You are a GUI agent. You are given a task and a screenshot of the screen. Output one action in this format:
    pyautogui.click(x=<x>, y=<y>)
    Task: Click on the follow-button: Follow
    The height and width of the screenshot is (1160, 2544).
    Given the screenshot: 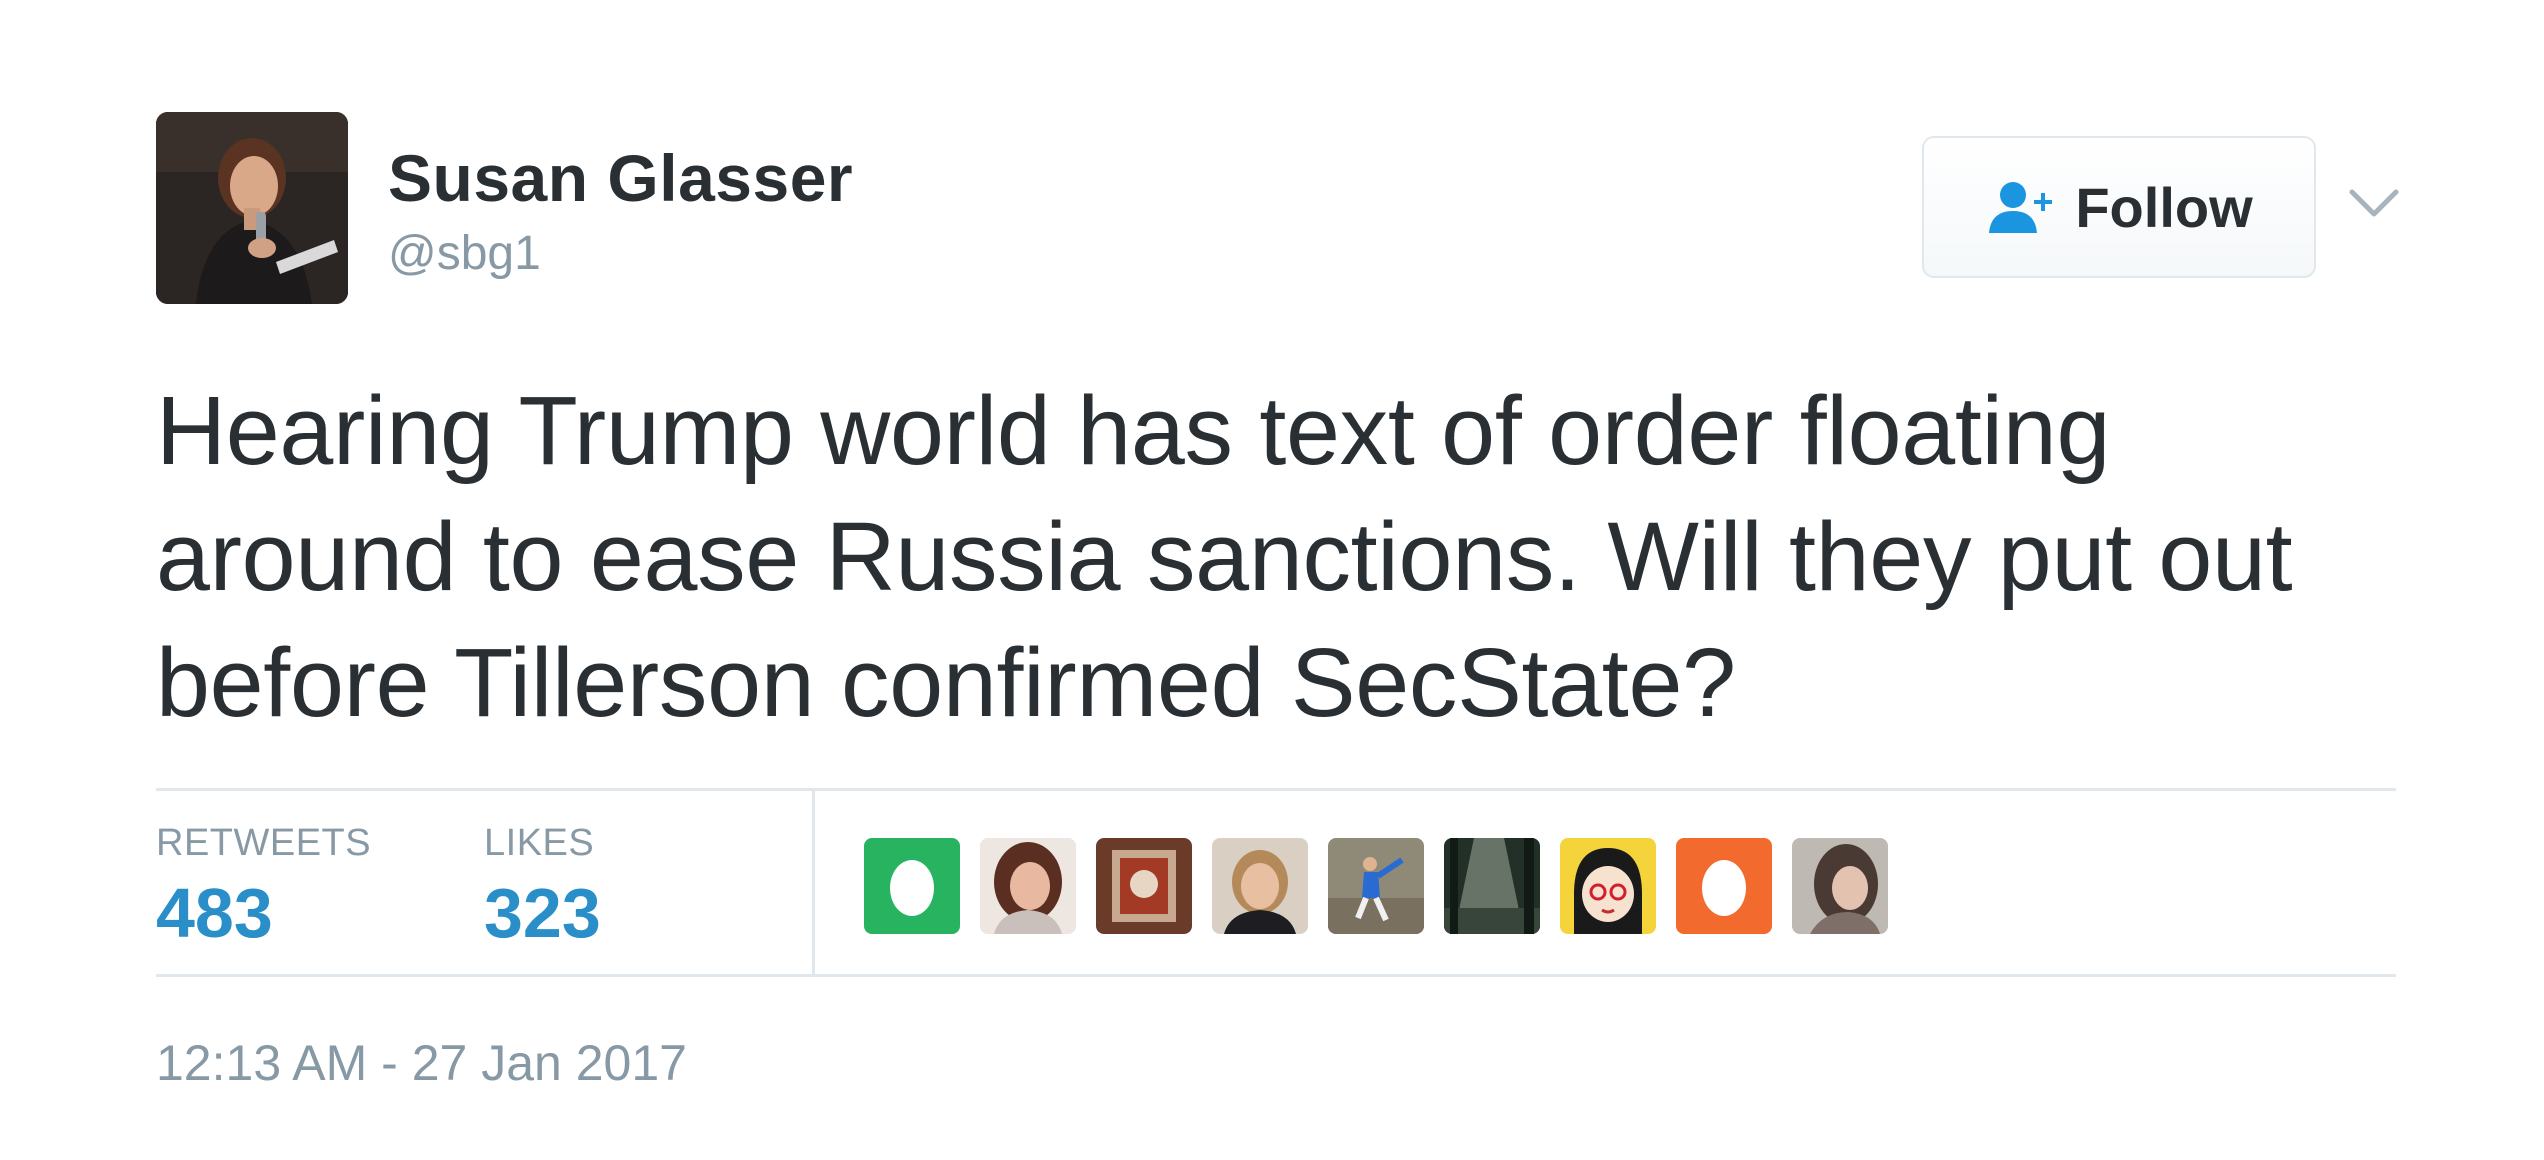 What is the action you would take?
    pyautogui.click(x=2119, y=207)
    